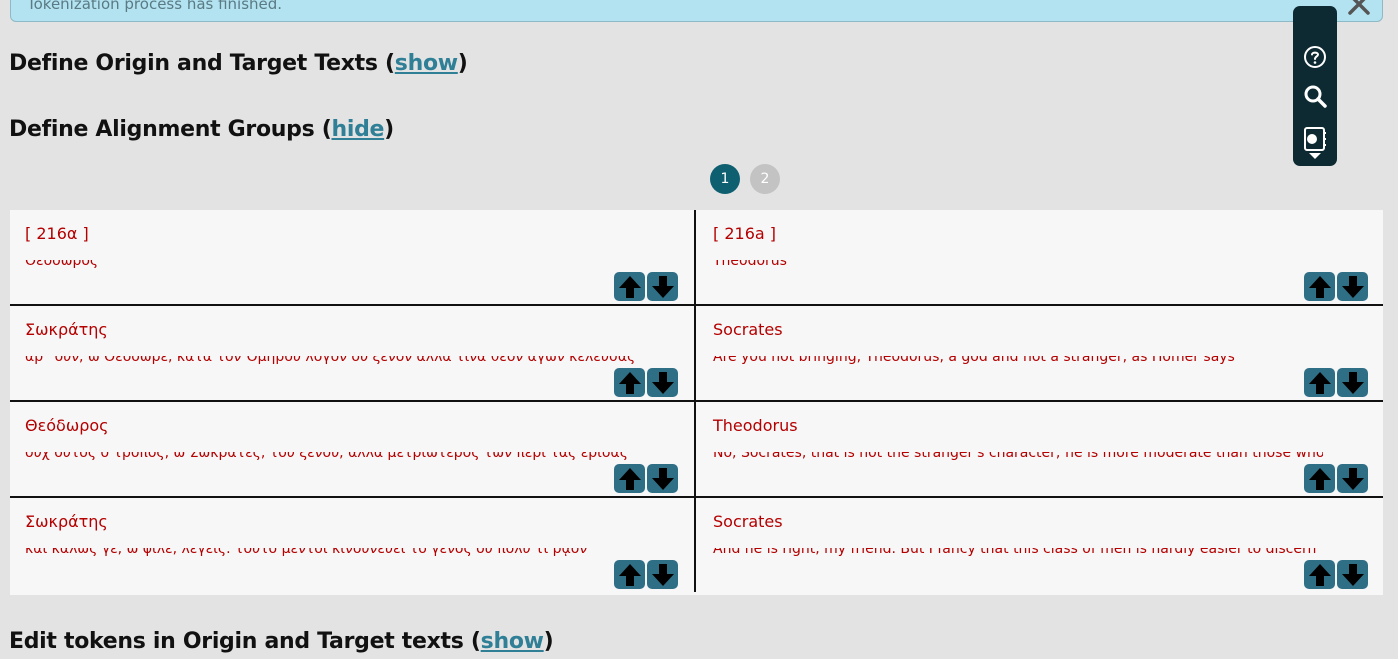 This screenshot has width=1398, height=659. I want to click on chevron-down-icon, so click(1315, 156).